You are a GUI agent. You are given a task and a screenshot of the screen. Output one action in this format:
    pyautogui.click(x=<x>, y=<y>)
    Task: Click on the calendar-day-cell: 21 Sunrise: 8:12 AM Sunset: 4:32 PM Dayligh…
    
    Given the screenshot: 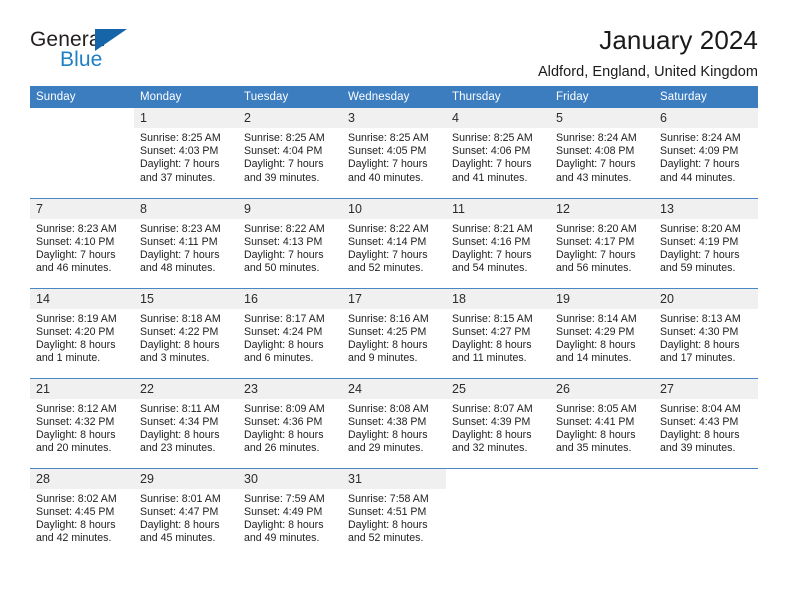 What is the action you would take?
    pyautogui.click(x=82, y=422)
    